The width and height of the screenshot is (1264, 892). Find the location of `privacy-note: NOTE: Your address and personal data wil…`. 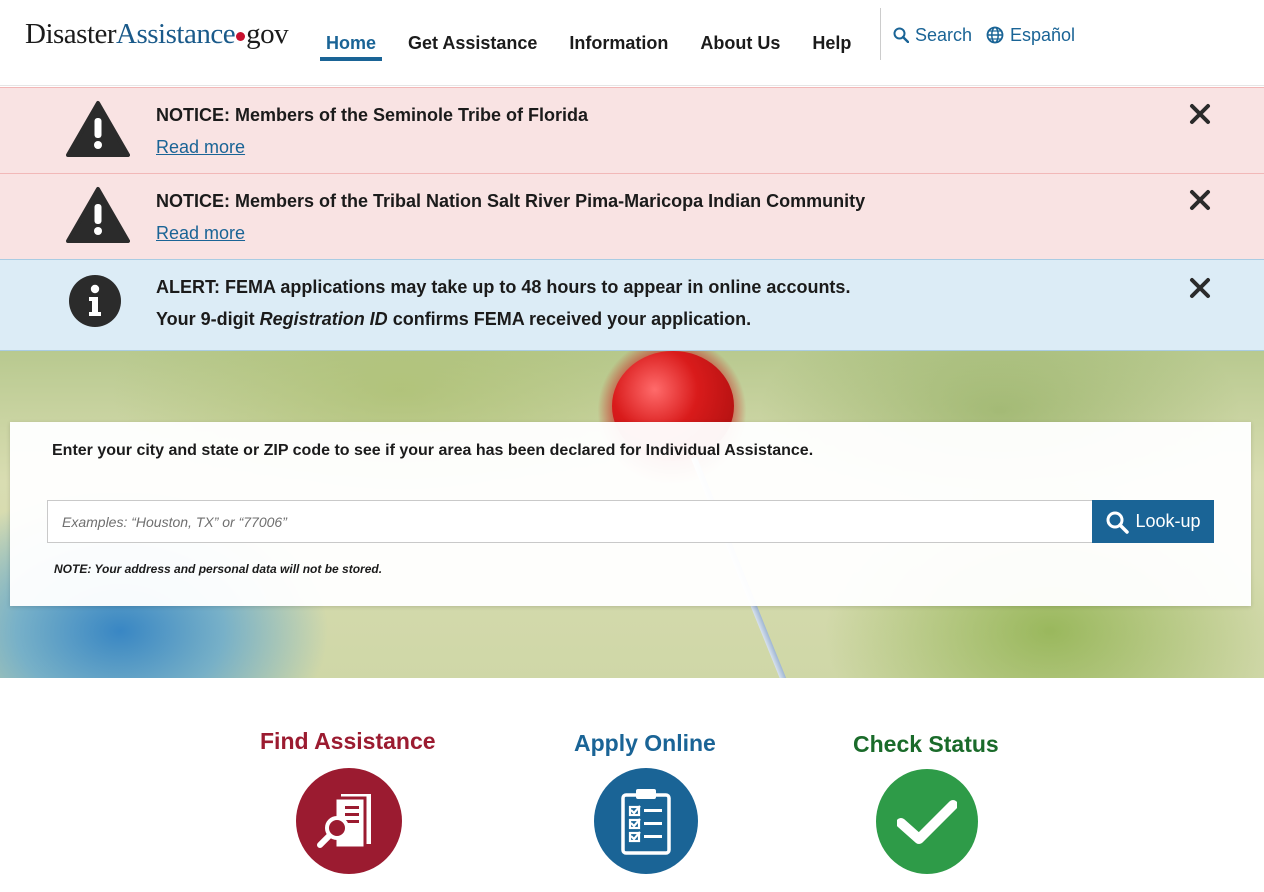

privacy-note: NOTE: Your address and personal data wil… is located at coordinates (218, 569).